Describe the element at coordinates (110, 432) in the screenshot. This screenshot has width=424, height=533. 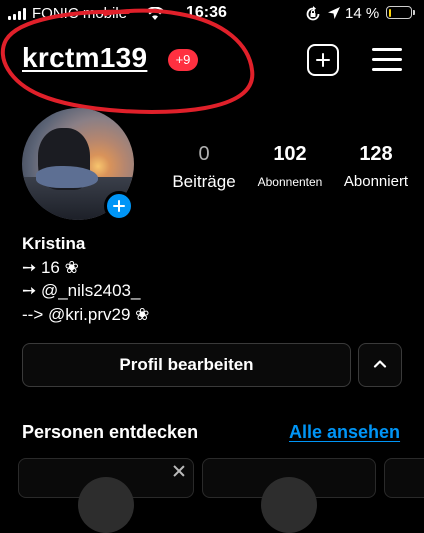
I see `discover-people-title: Personen entdecken` at that location.